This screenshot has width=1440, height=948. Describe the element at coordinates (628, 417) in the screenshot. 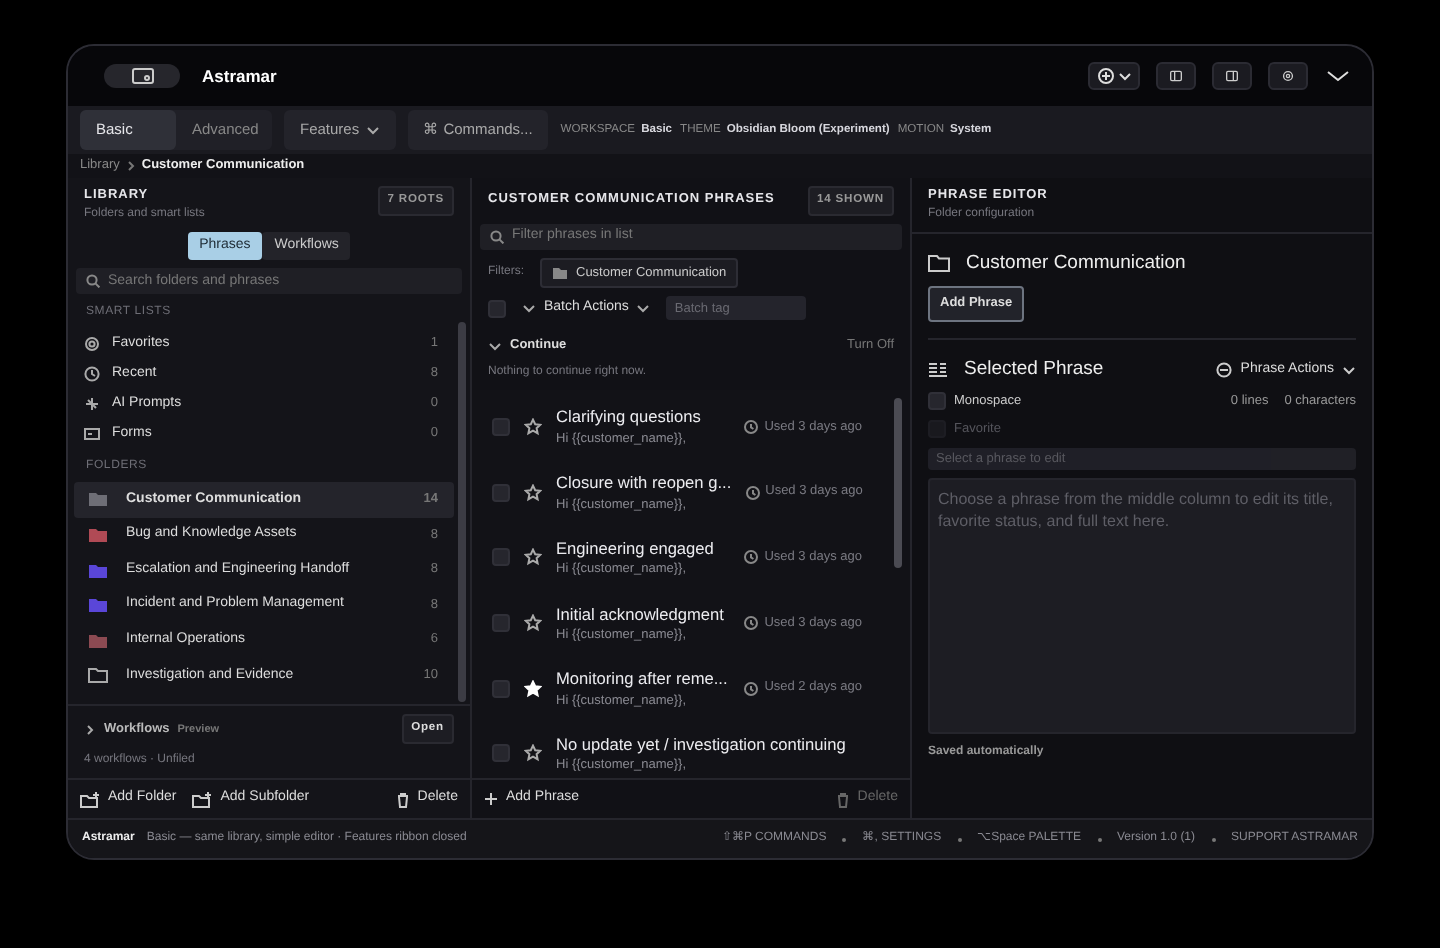

I see `phrase-title: Clarifying questions` at that location.